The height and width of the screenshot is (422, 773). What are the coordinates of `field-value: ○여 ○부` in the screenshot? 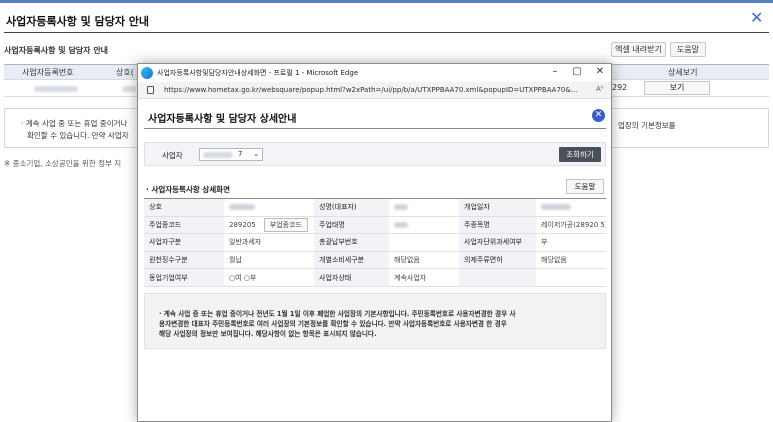 It's located at (269, 277).